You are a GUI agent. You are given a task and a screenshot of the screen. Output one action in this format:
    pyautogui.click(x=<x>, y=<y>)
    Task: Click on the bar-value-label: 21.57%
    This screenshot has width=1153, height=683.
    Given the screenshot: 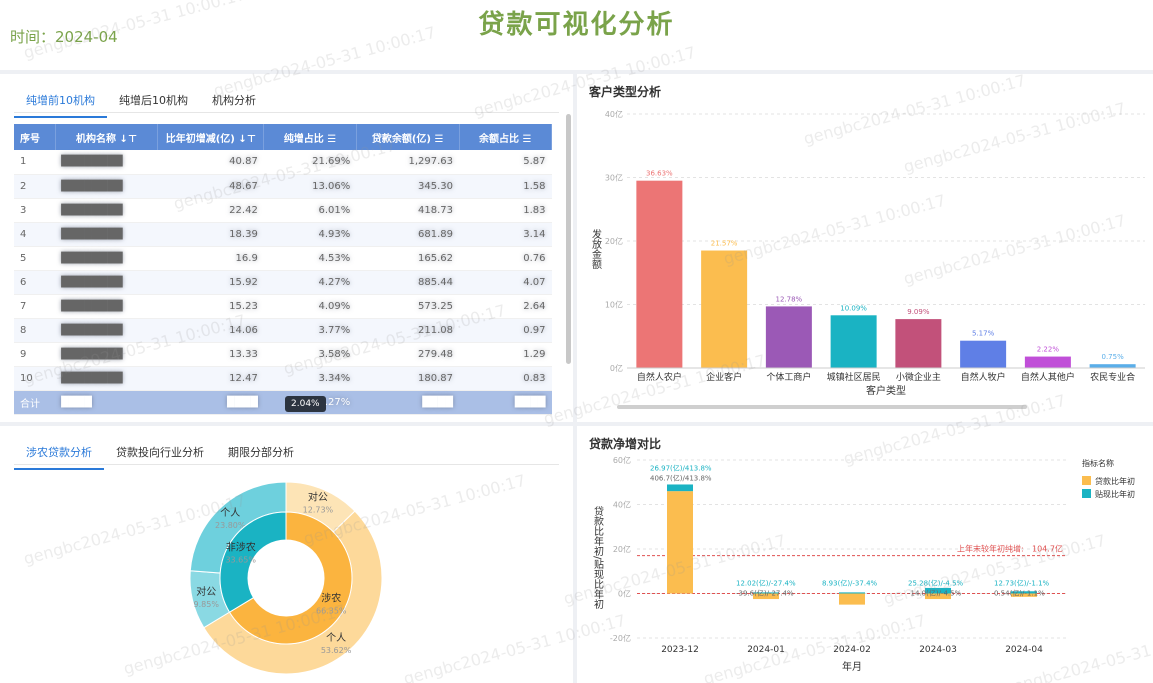 What is the action you would take?
    pyautogui.click(x=724, y=244)
    